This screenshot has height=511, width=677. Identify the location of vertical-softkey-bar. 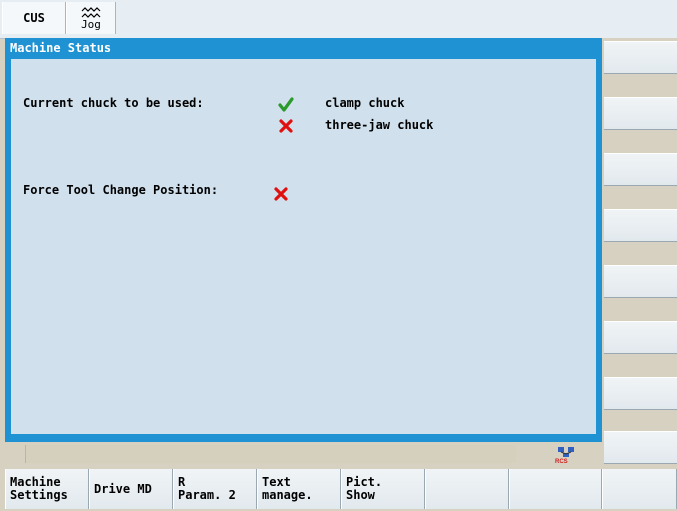
(639, 274).